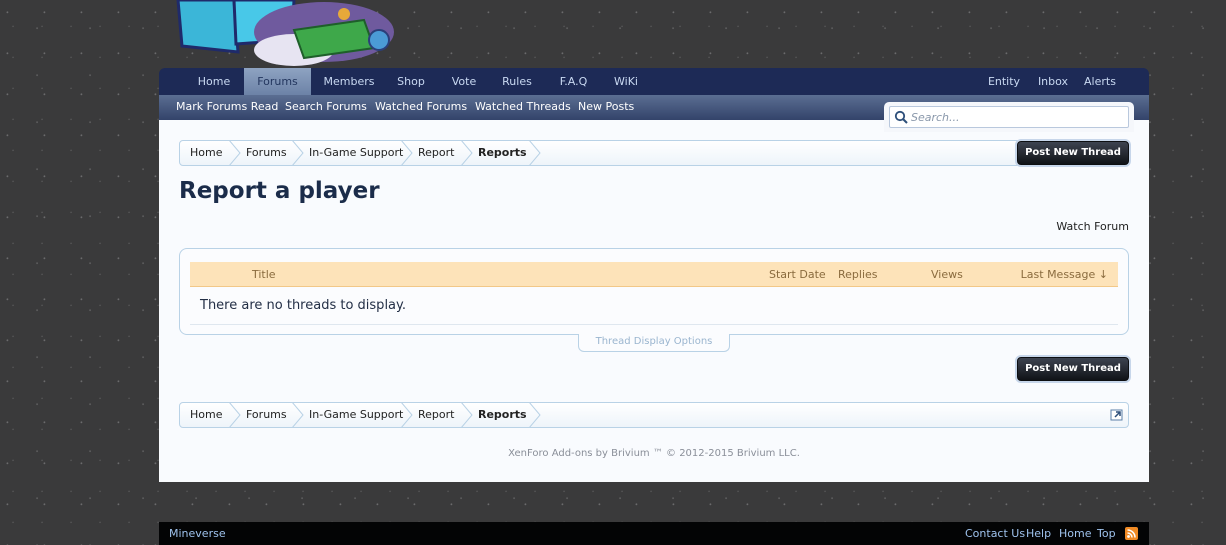 This screenshot has height=545, width=1226. Describe the element at coordinates (654, 324) in the screenshot. I see `divider` at that location.